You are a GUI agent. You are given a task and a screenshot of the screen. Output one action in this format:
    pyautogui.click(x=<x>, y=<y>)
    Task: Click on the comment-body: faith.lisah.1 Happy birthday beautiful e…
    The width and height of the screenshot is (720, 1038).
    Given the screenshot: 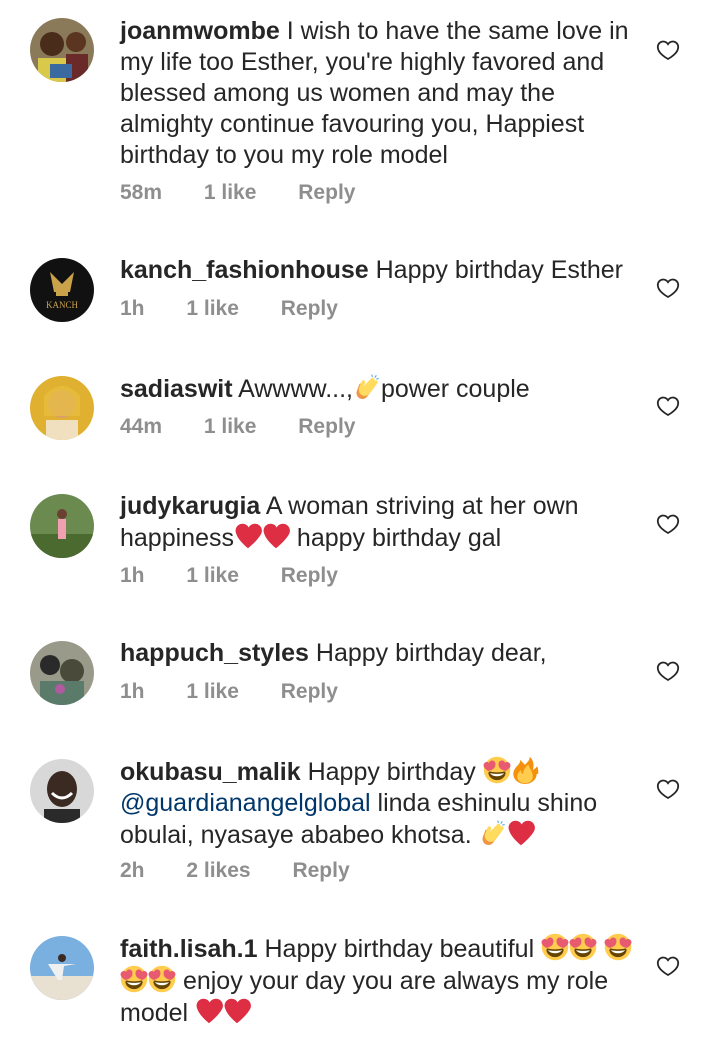 What is the action you would take?
    pyautogui.click(x=380, y=981)
    